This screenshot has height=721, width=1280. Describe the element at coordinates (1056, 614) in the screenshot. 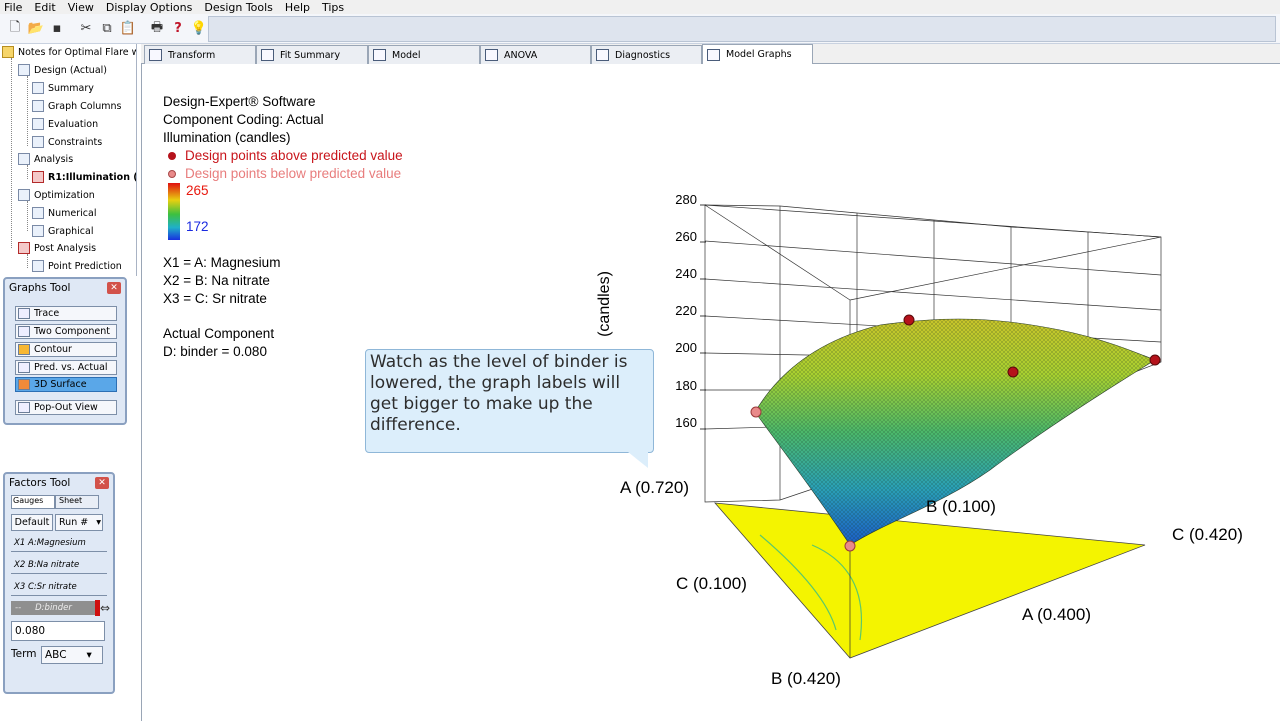

I see `a-right-label: A (0.400)` at that location.